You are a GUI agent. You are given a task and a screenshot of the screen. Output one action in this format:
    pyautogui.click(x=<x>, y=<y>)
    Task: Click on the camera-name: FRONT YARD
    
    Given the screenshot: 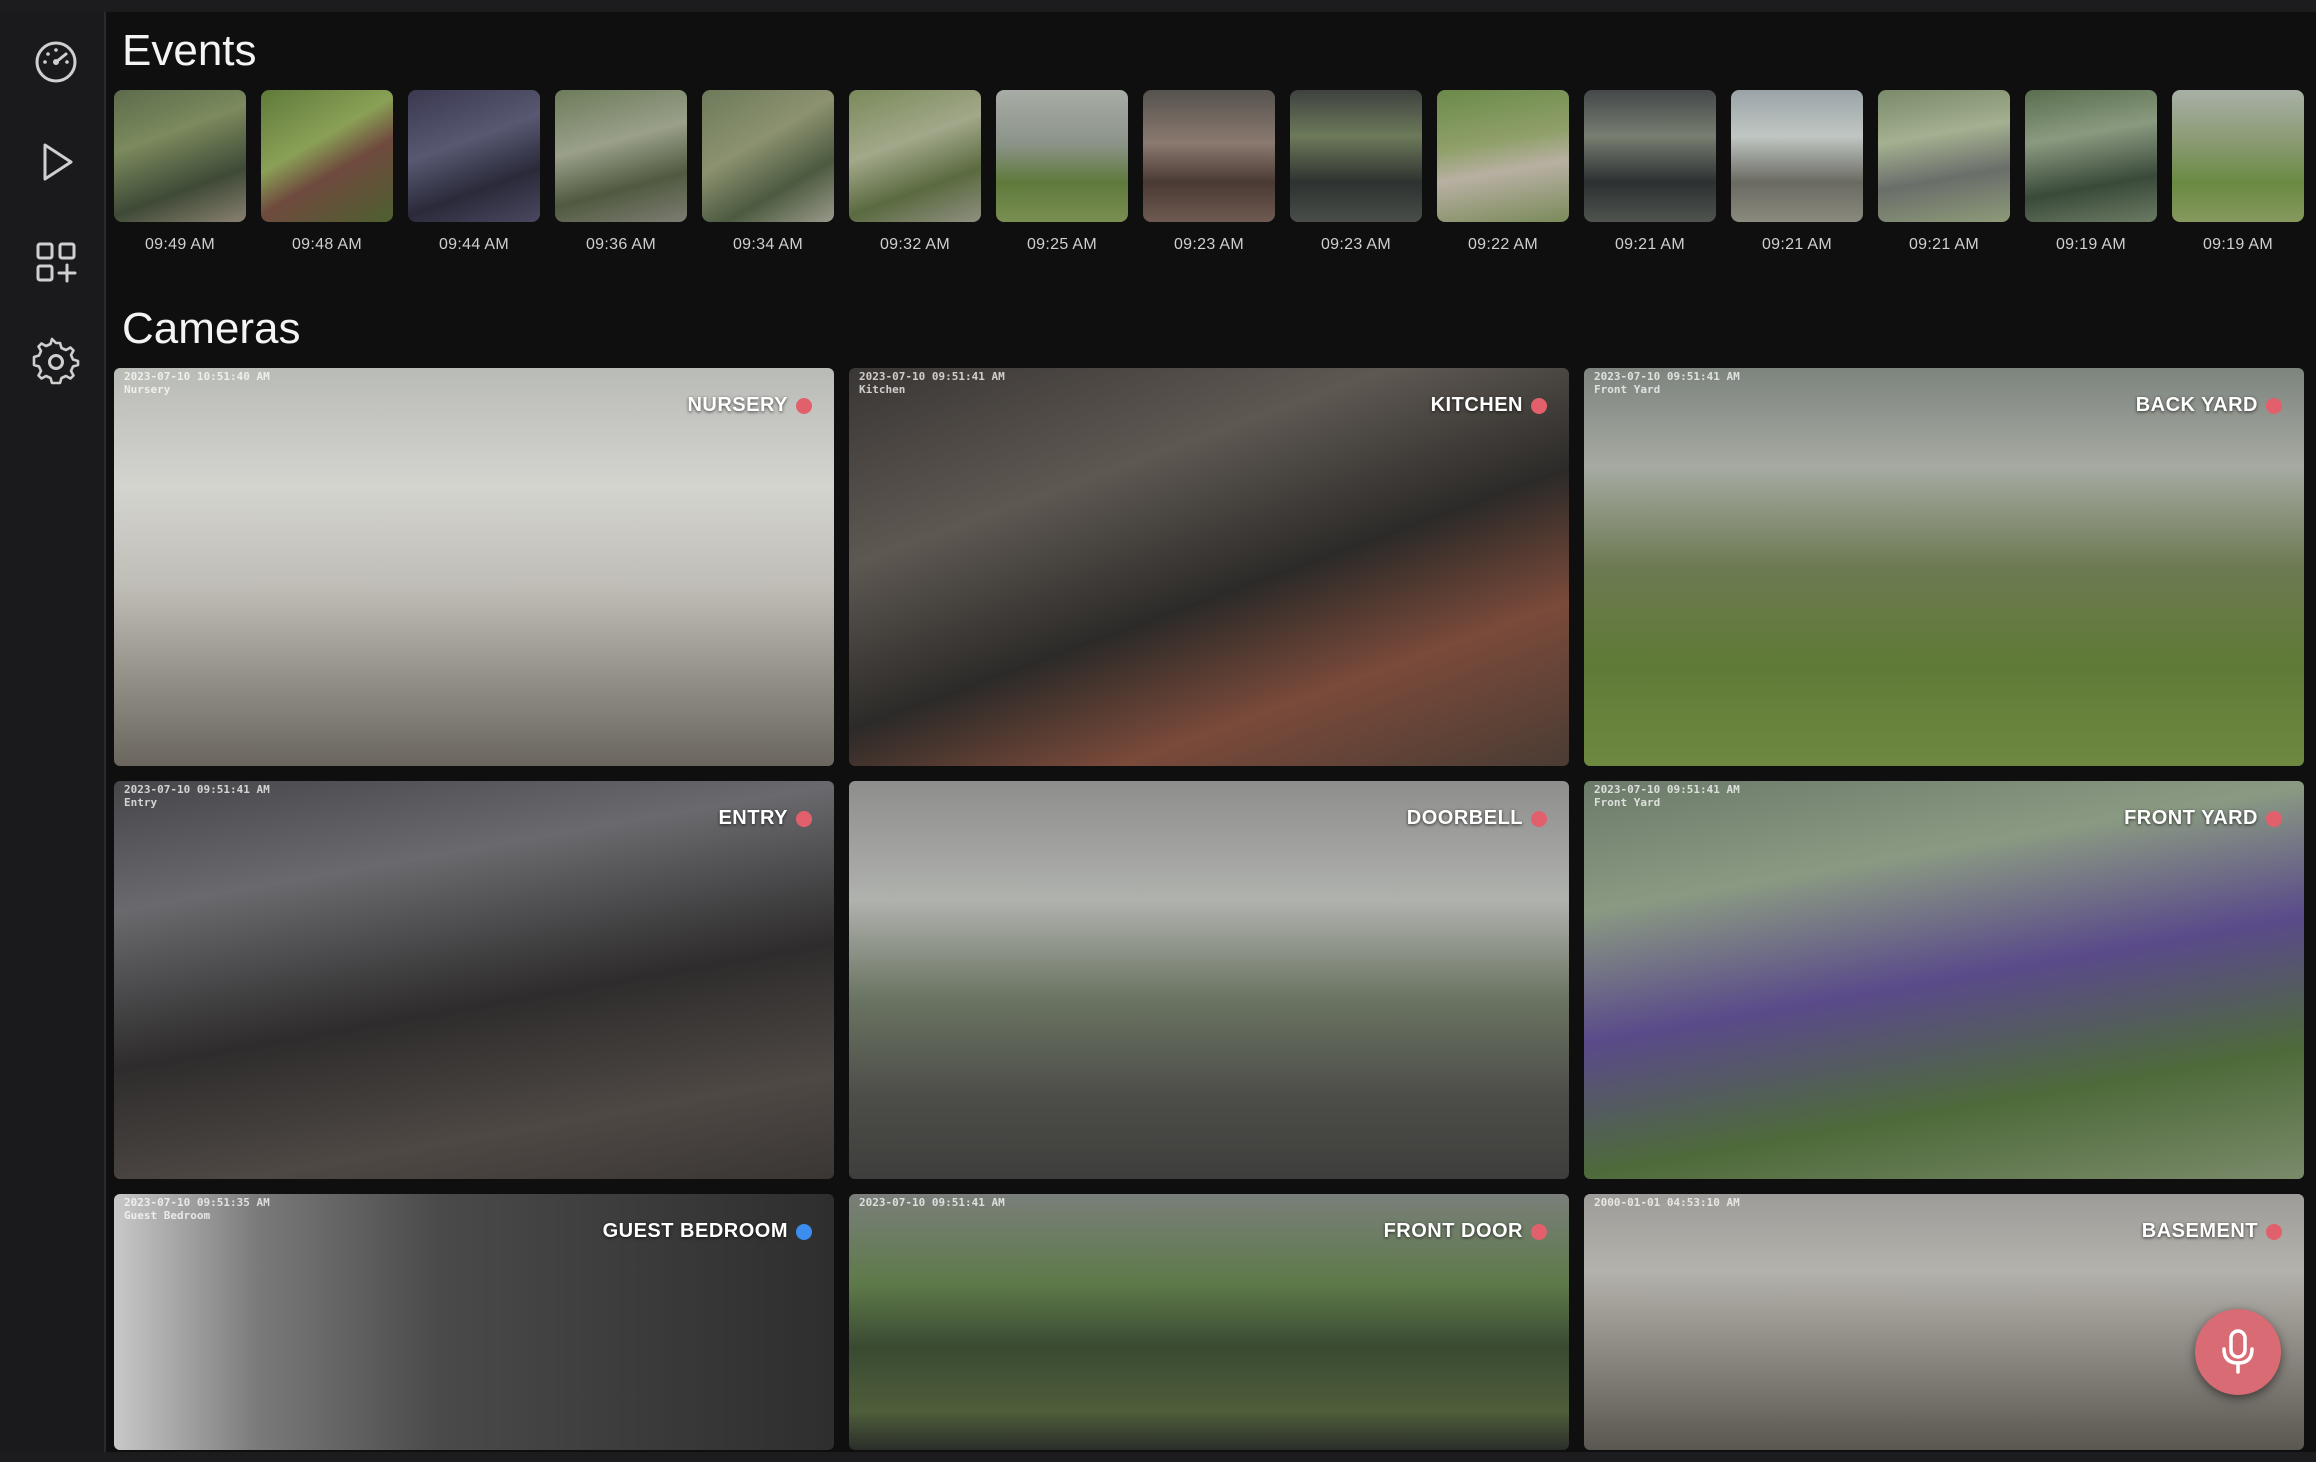 What is the action you would take?
    pyautogui.click(x=2191, y=818)
    